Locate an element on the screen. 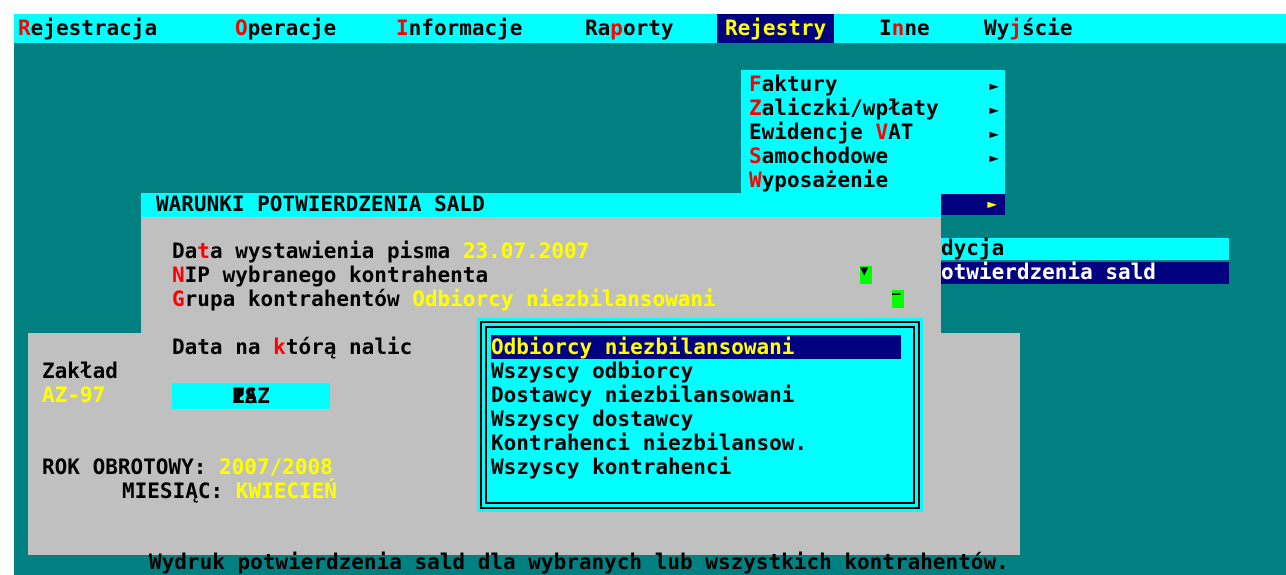  group-dropdown-toggle: – is located at coordinates (898, 297).